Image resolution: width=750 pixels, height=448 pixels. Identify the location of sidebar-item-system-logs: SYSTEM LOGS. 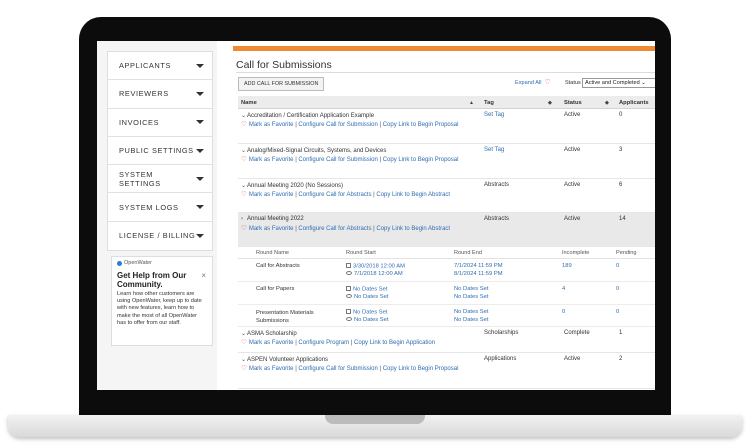
(160, 207).